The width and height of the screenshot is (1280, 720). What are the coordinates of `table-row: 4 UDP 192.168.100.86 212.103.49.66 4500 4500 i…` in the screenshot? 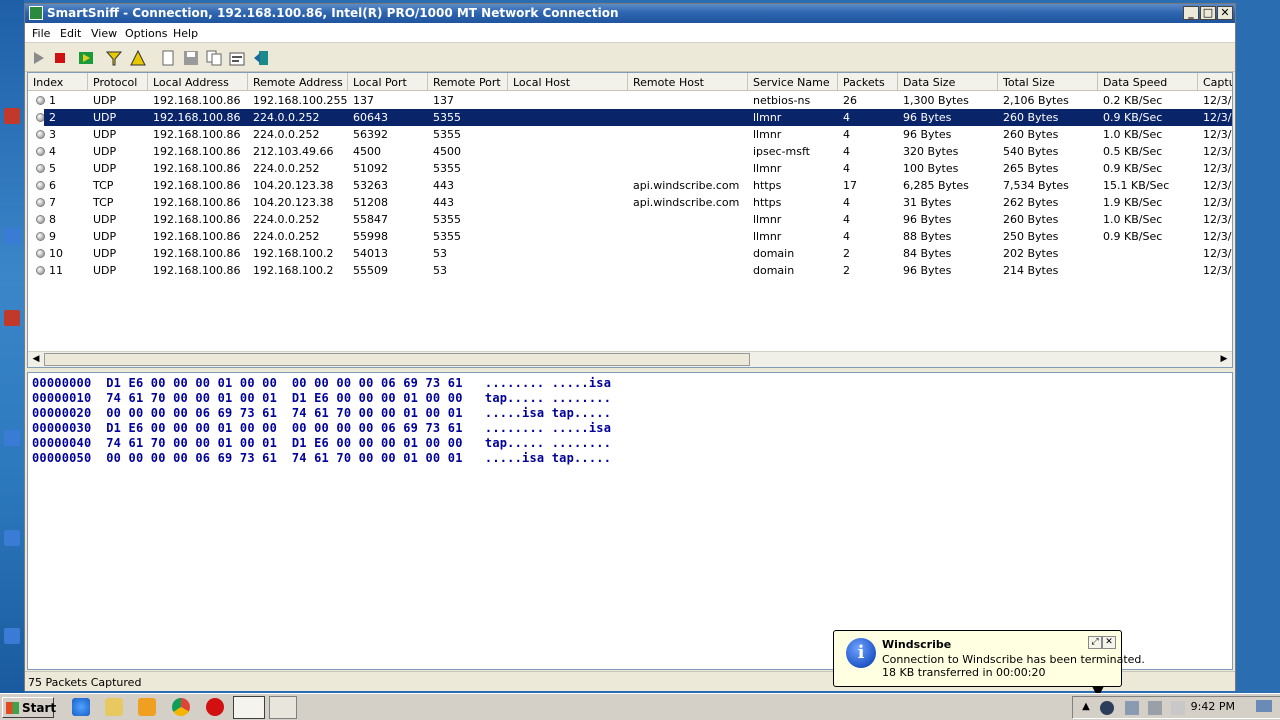 It's located at (630, 151).